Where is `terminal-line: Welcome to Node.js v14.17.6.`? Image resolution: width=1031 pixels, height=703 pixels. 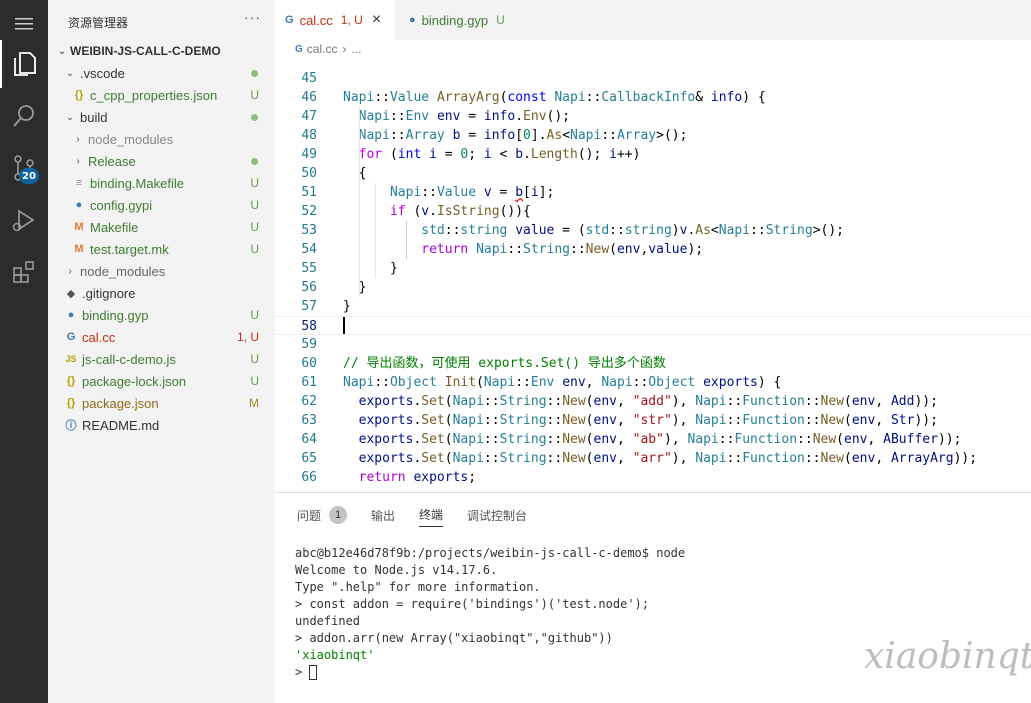
terminal-line: Welcome to Node.js v14.17.6. is located at coordinates (396, 570).